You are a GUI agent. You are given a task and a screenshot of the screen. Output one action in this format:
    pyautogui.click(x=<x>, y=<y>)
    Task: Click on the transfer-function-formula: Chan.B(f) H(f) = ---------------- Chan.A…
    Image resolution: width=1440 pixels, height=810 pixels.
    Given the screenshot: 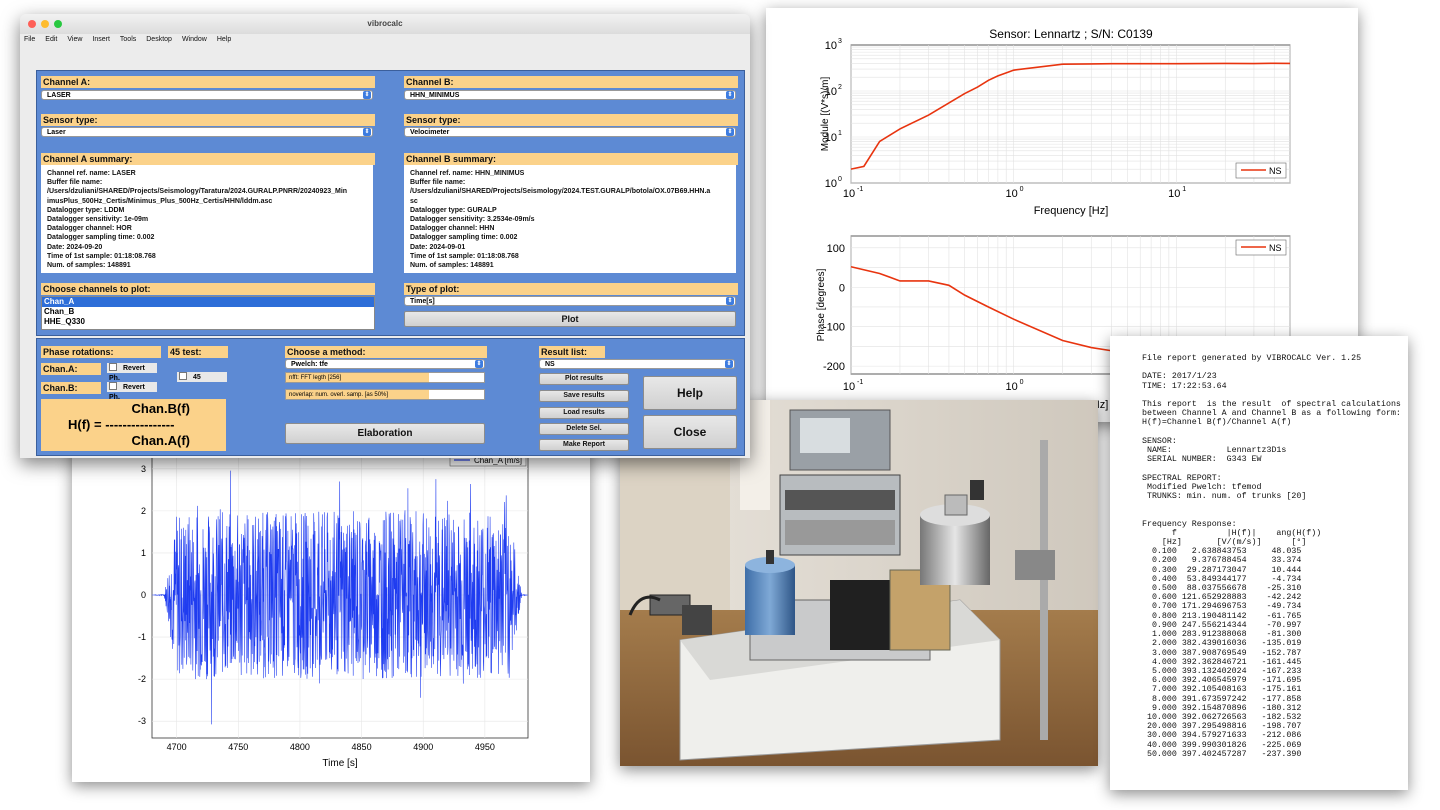 What is the action you would take?
    pyautogui.click(x=133, y=425)
    